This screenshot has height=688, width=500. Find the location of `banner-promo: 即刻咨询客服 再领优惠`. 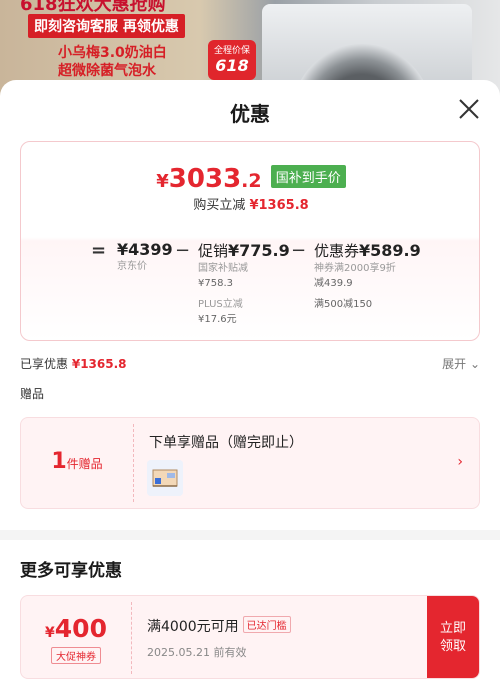

banner-promo: 即刻咨询客服 再领优惠 is located at coordinates (106, 26).